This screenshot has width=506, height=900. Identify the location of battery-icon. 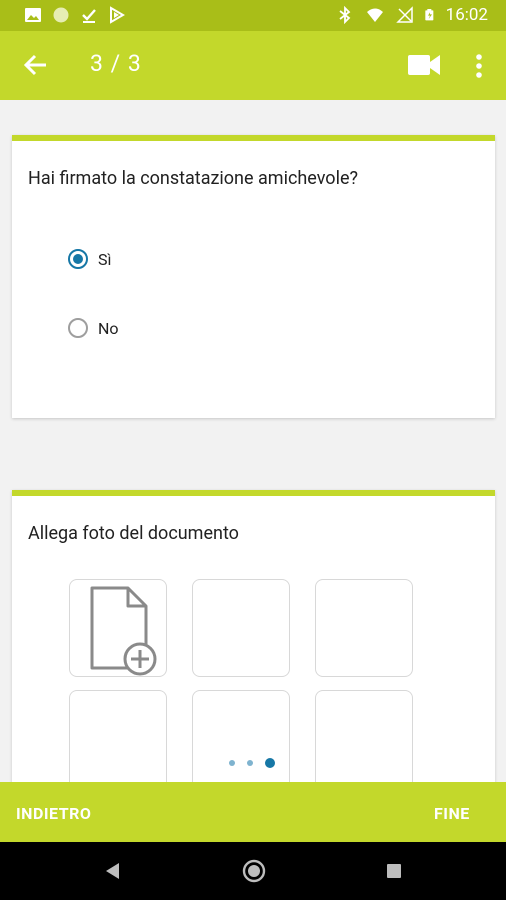
(428, 15).